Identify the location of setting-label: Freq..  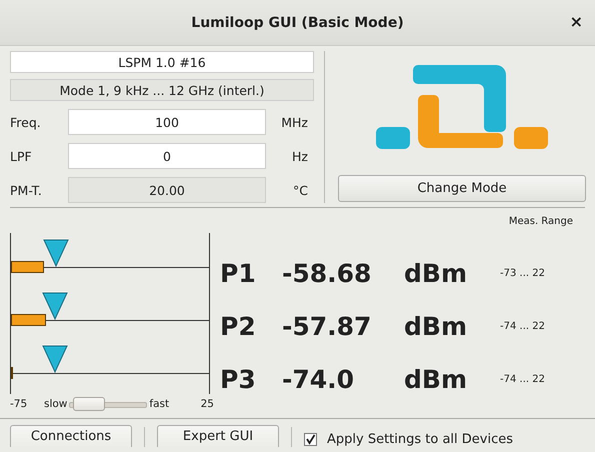
(26, 122).